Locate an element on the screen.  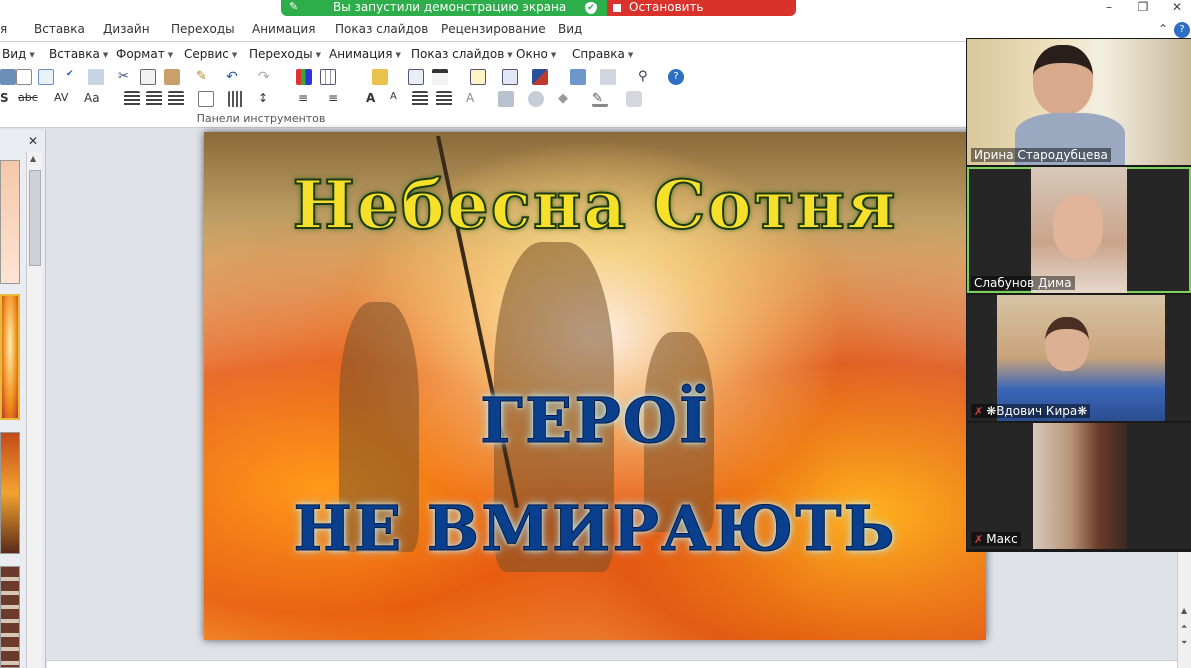
slide-title-line2: ГЕРОЇ is located at coordinates (595, 421).